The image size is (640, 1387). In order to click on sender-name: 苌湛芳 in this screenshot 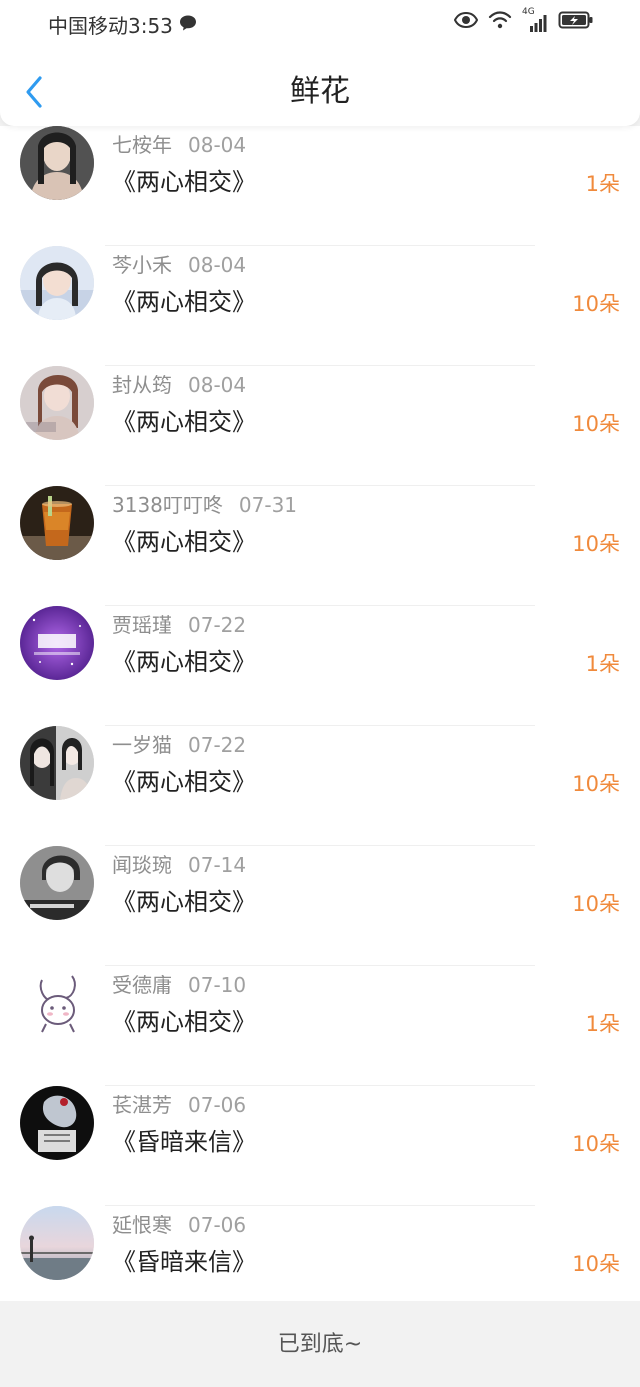, I will do `click(142, 1105)`.